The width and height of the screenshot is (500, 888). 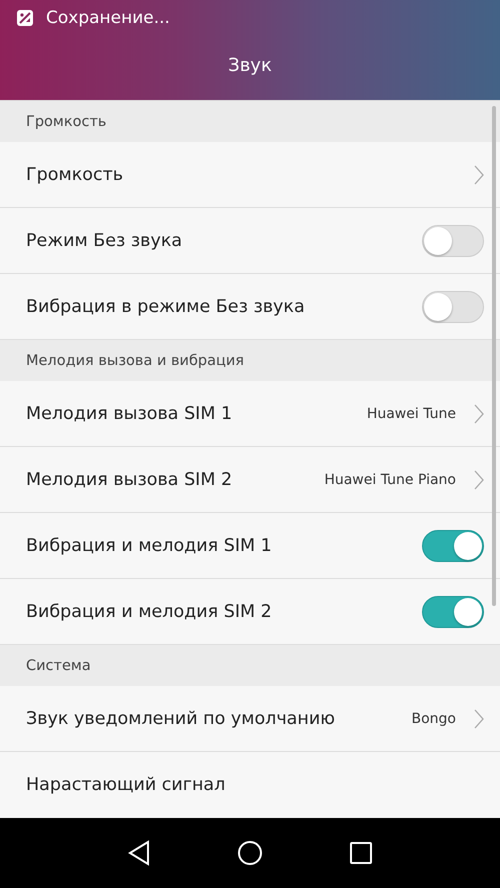 I want to click on row-label: Нарастающий сигнал, so click(x=126, y=784).